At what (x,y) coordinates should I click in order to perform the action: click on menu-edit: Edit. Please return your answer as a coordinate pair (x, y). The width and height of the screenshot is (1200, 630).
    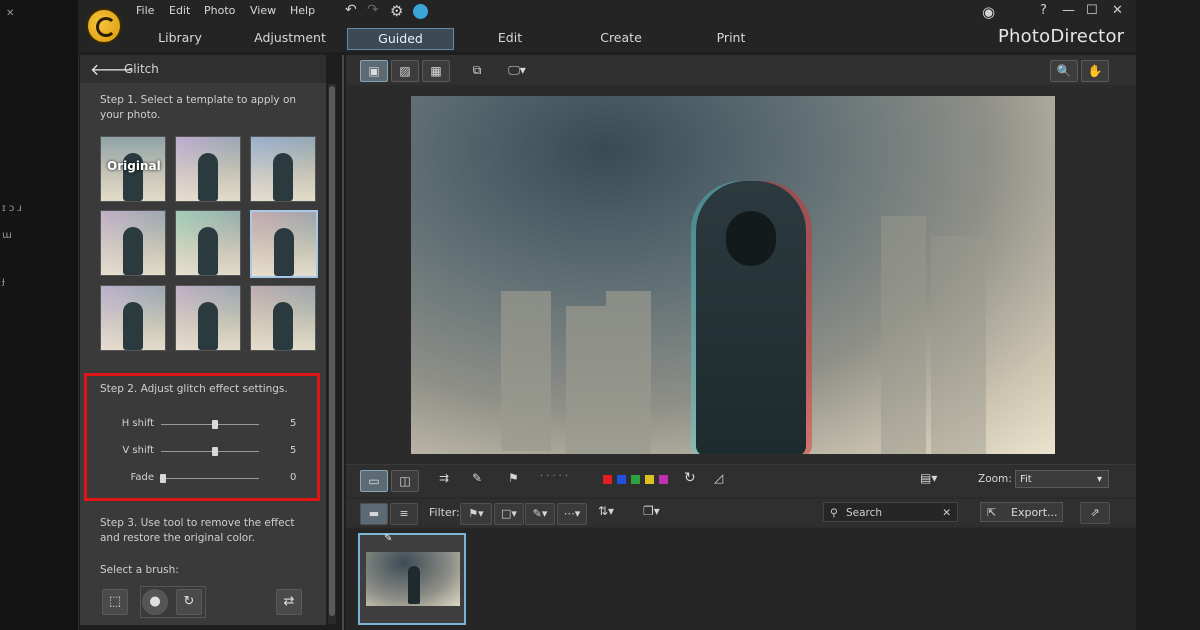
    Looking at the image, I should click on (179, 10).